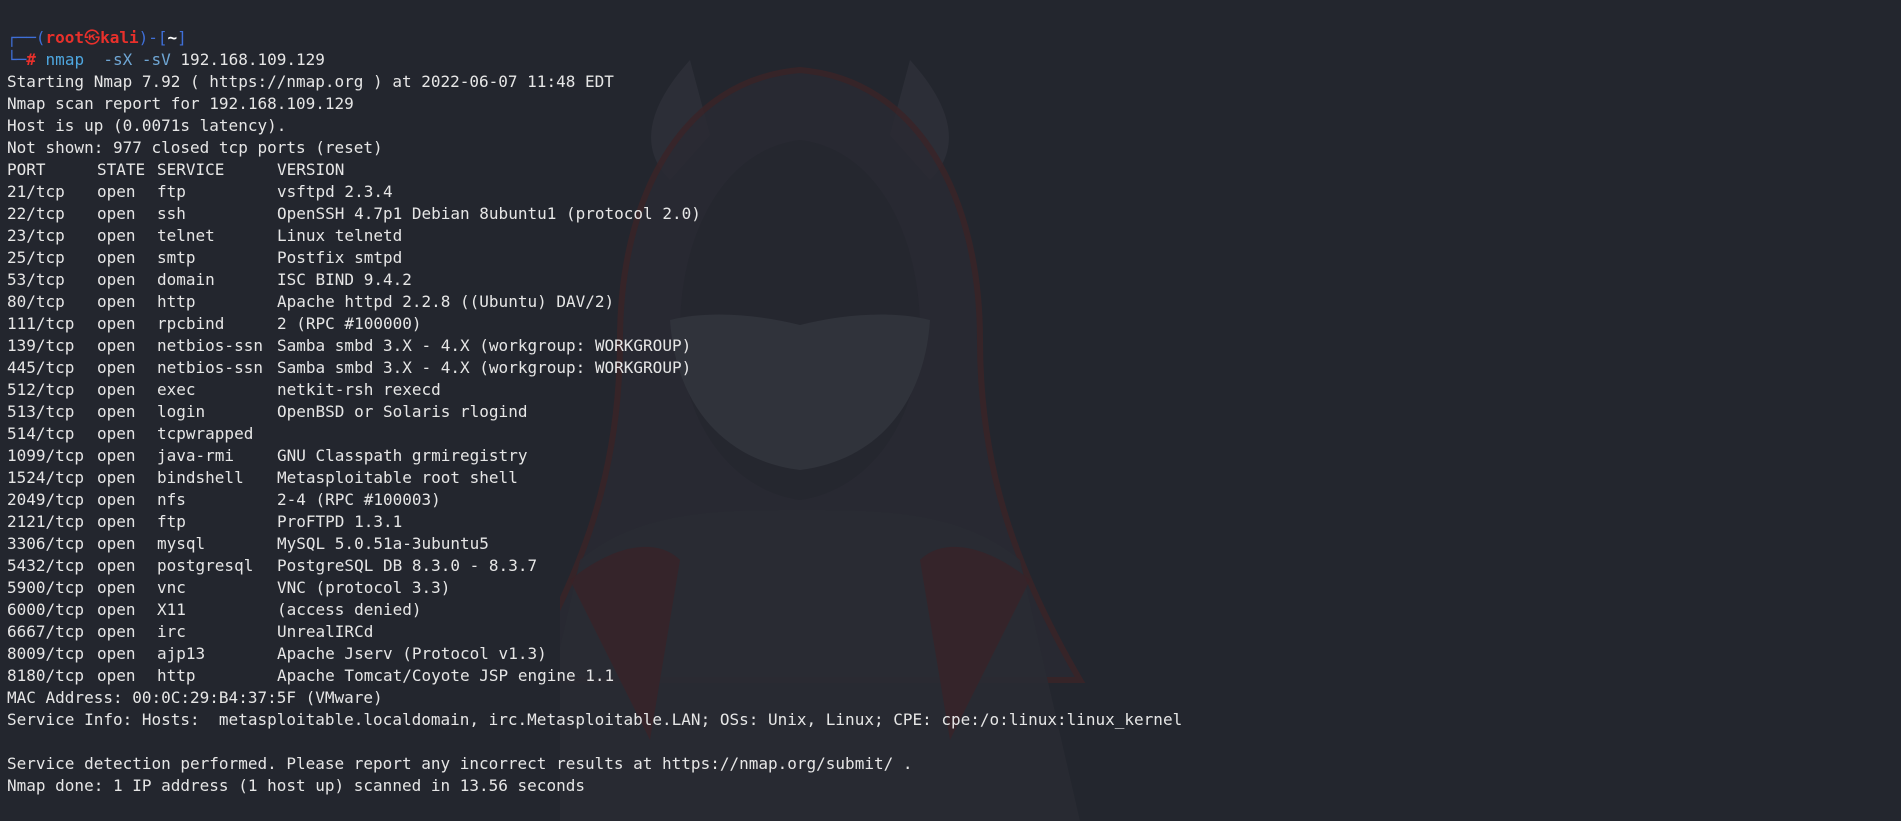 The width and height of the screenshot is (1901, 821). I want to click on service-cell: ajp13, so click(181, 653).